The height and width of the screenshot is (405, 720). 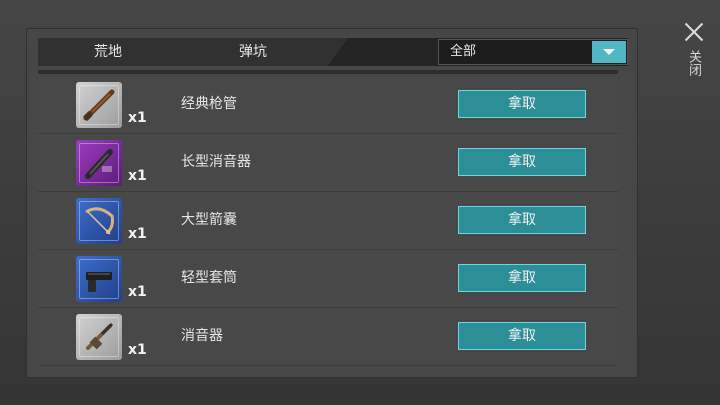 What do you see at coordinates (216, 162) in the screenshot?
I see `item-name: 长型消音器` at bounding box center [216, 162].